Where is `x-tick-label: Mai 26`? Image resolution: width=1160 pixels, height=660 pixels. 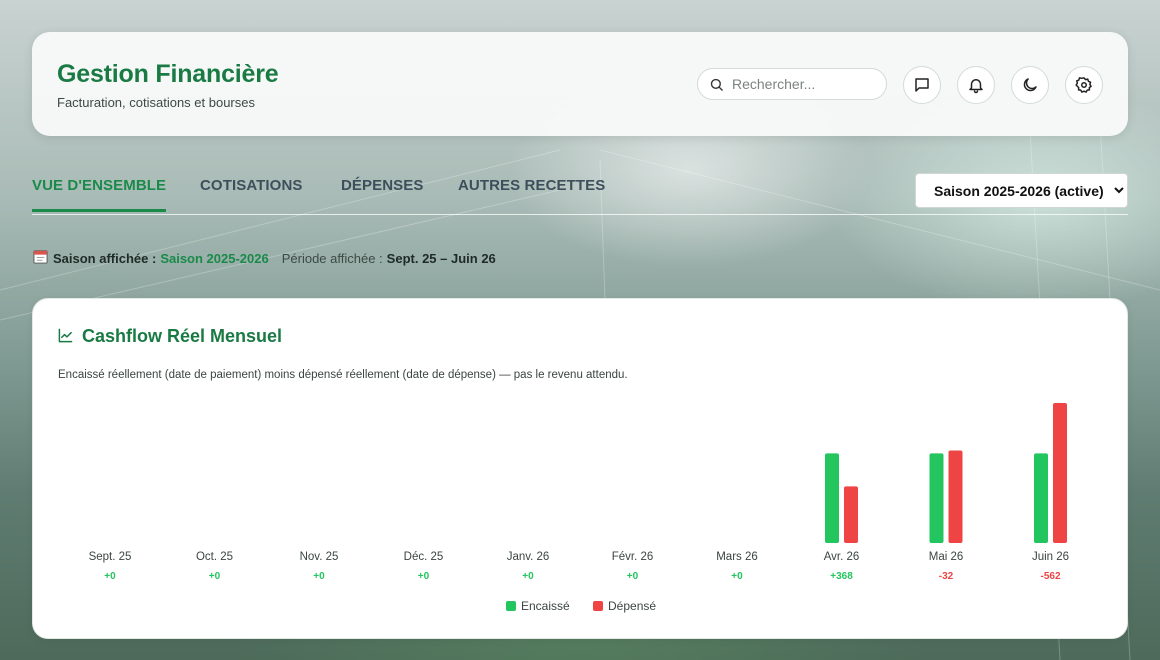 x-tick-label: Mai 26 is located at coordinates (946, 557).